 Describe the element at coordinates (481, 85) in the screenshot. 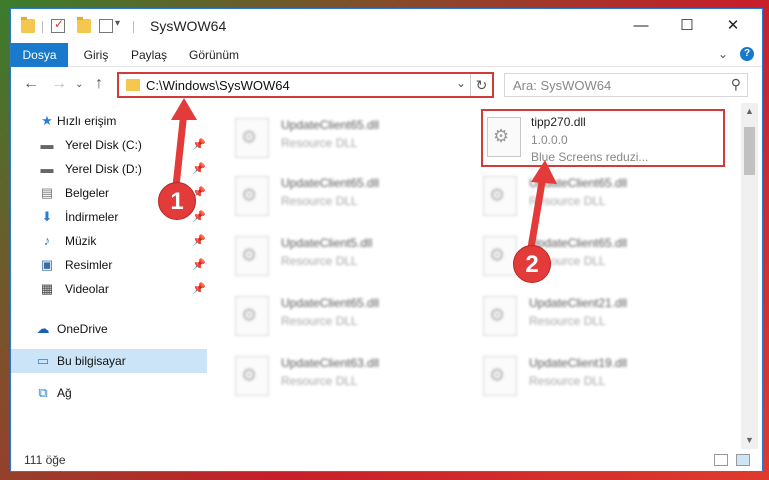

I see `refresh-icon: ↻` at that location.